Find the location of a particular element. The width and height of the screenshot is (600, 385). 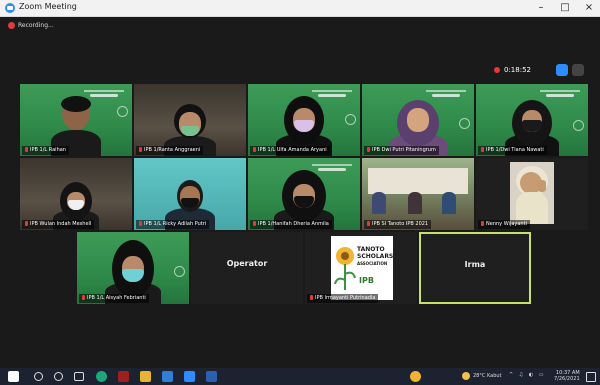

participant-tile: IPB 1/Dwi Tiana Nawati is located at coordinates (532, 120).